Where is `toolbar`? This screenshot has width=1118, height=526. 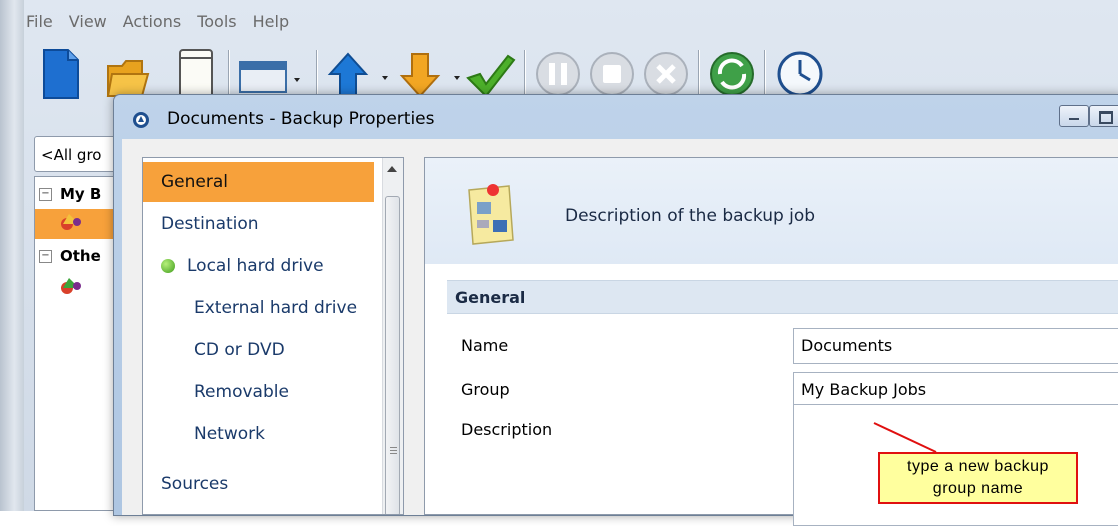
toolbar is located at coordinates (571, 71).